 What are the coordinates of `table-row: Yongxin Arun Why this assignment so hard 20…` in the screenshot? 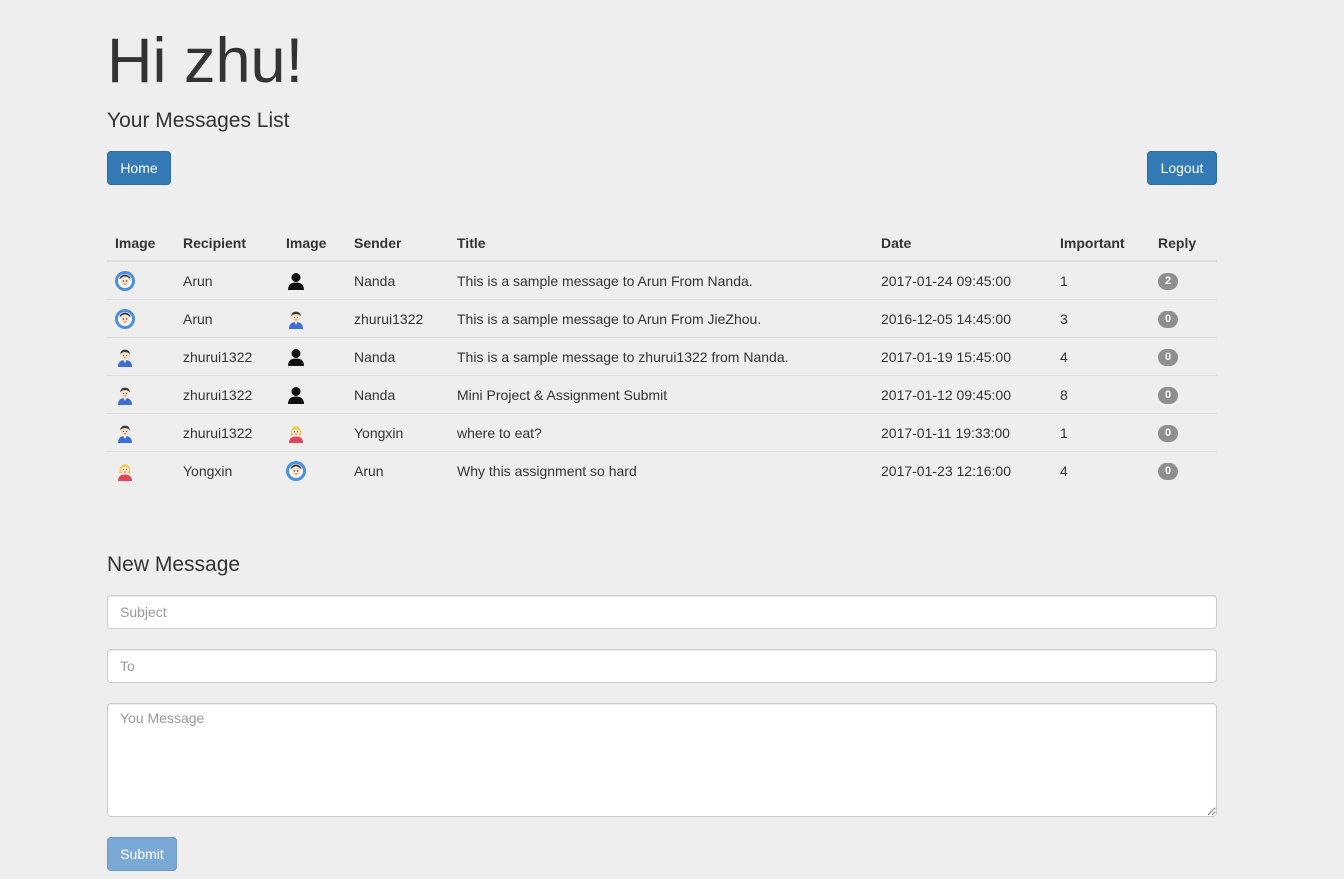 It's located at (662, 470).